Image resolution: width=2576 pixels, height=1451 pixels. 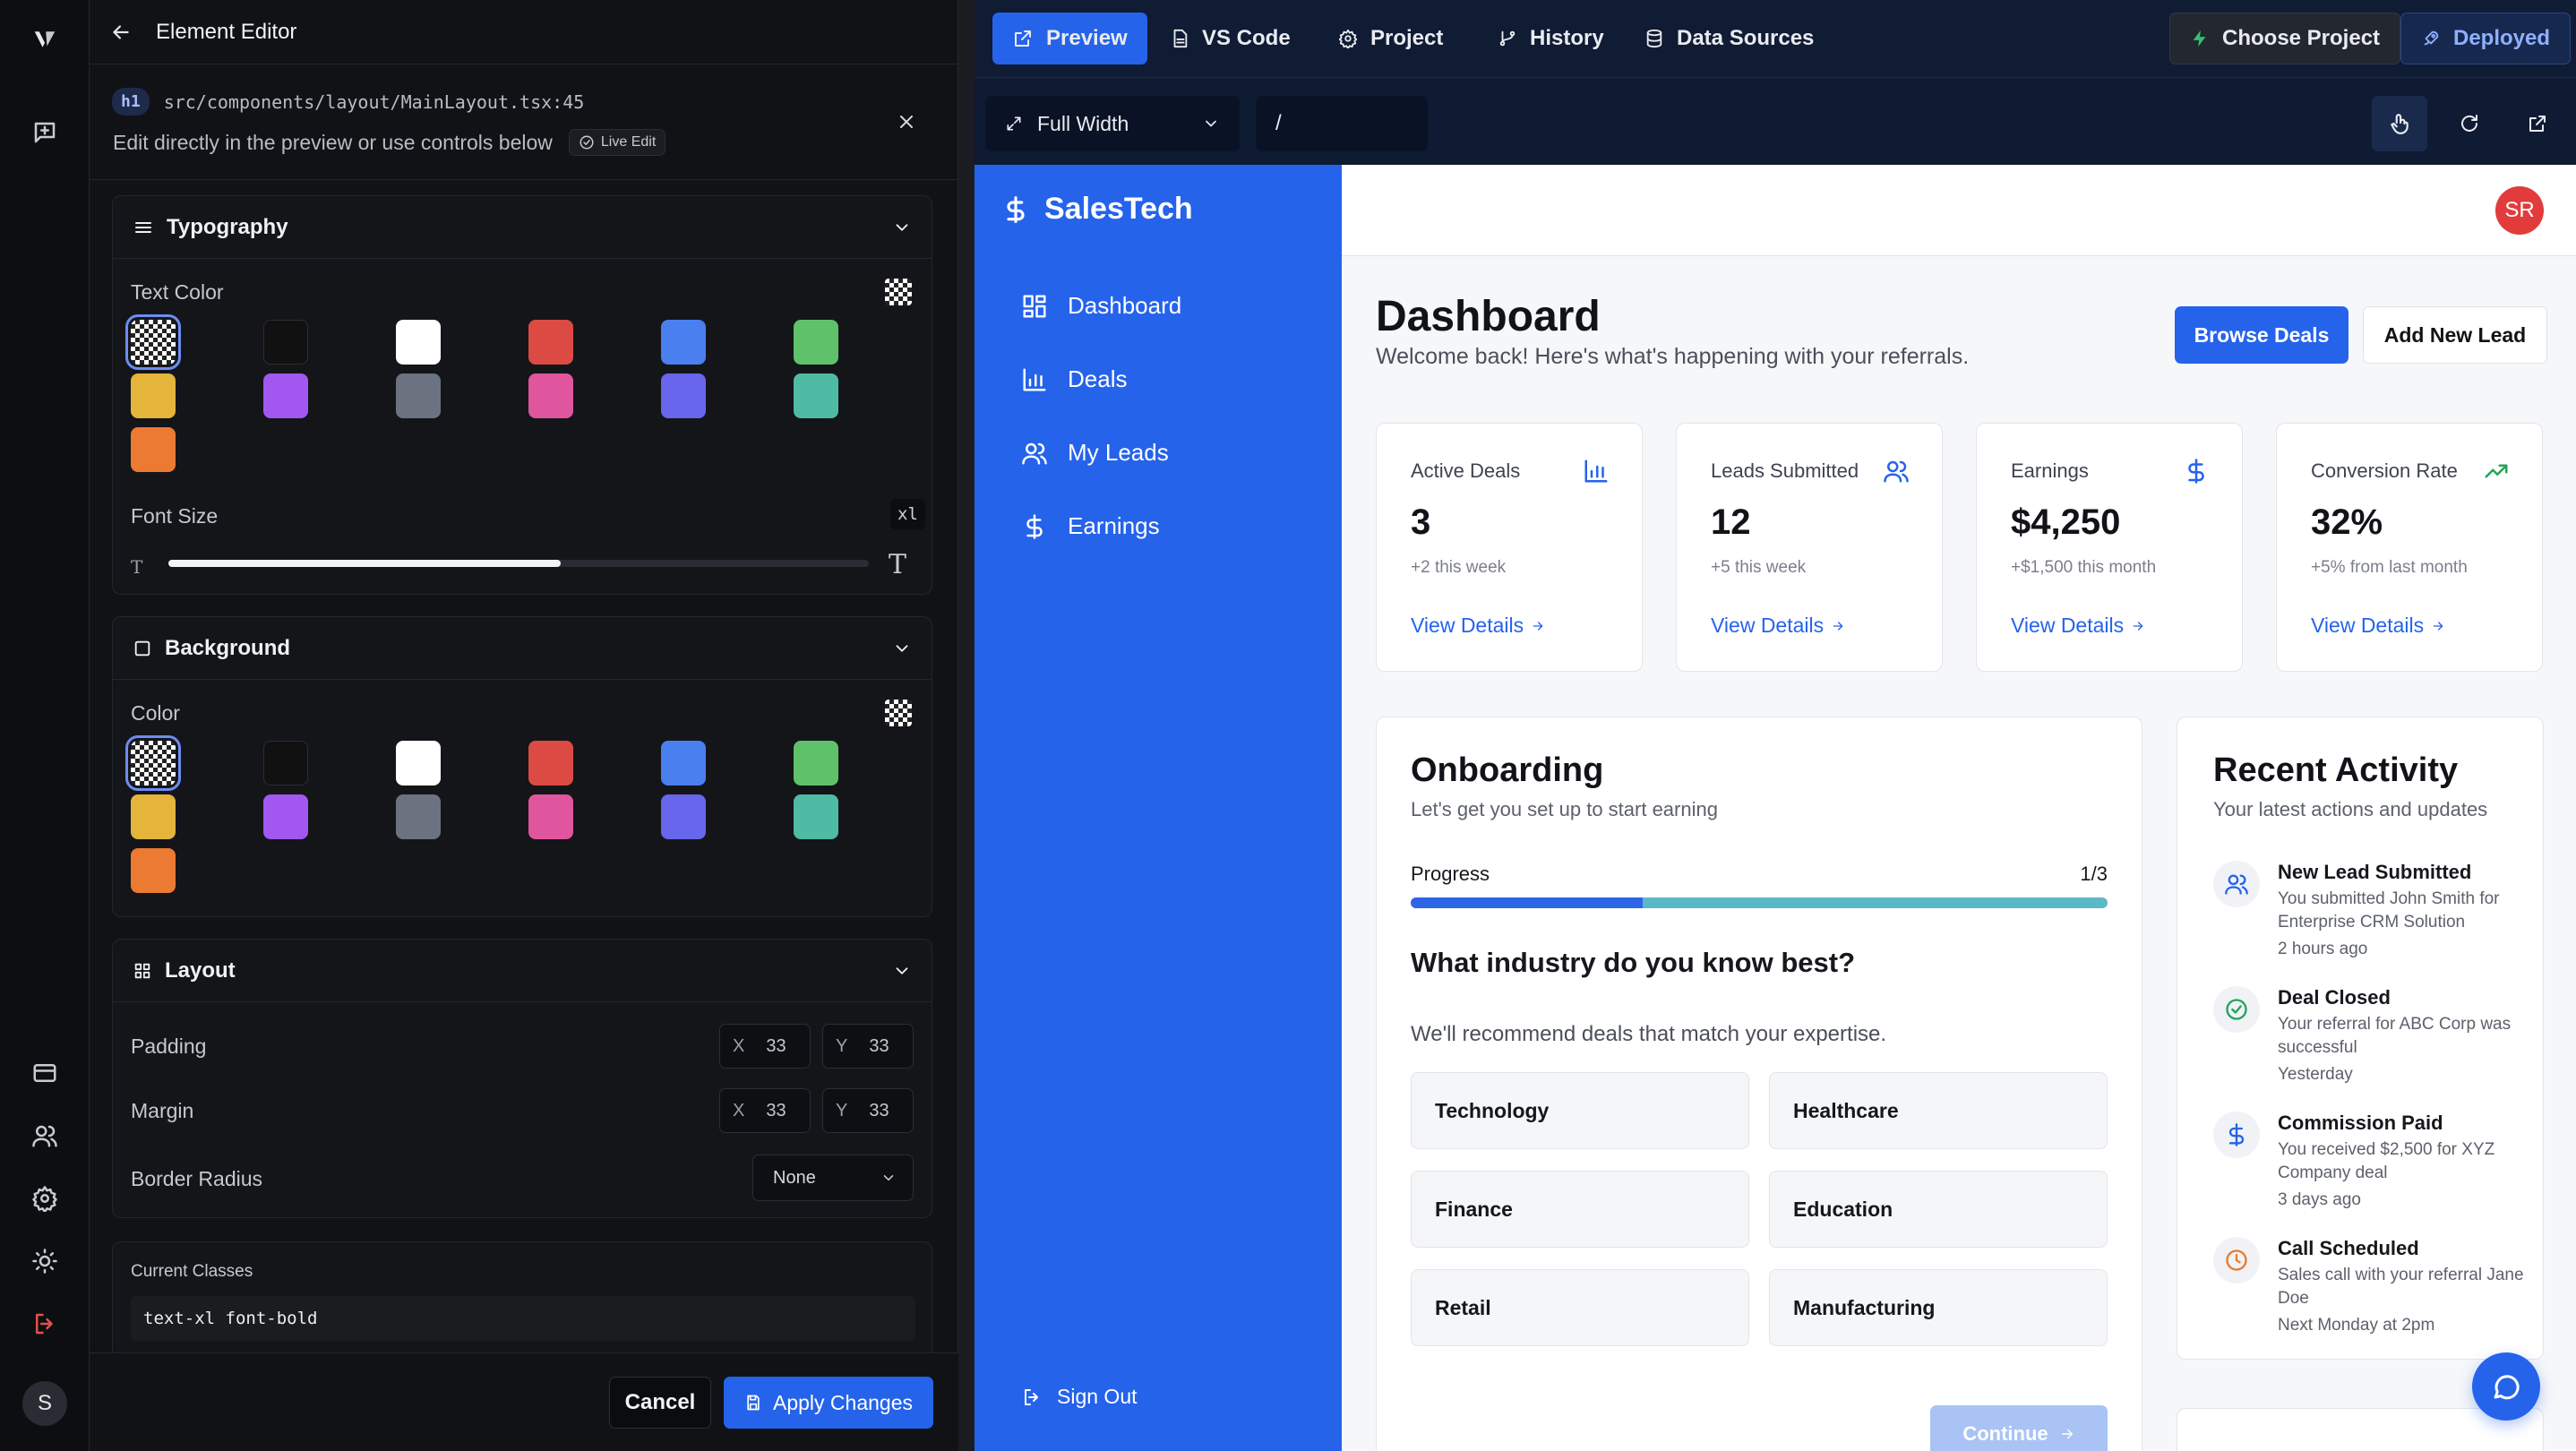 What do you see at coordinates (1342, 123) in the screenshot?
I see `route-input: /` at bounding box center [1342, 123].